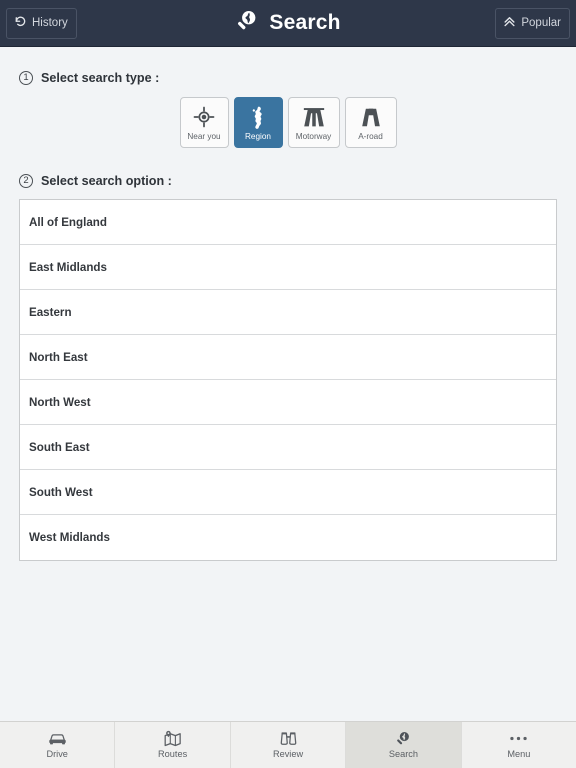 The height and width of the screenshot is (768, 576). Describe the element at coordinates (519, 754) in the screenshot. I see `nav-tab-menu-label: Menu` at that location.